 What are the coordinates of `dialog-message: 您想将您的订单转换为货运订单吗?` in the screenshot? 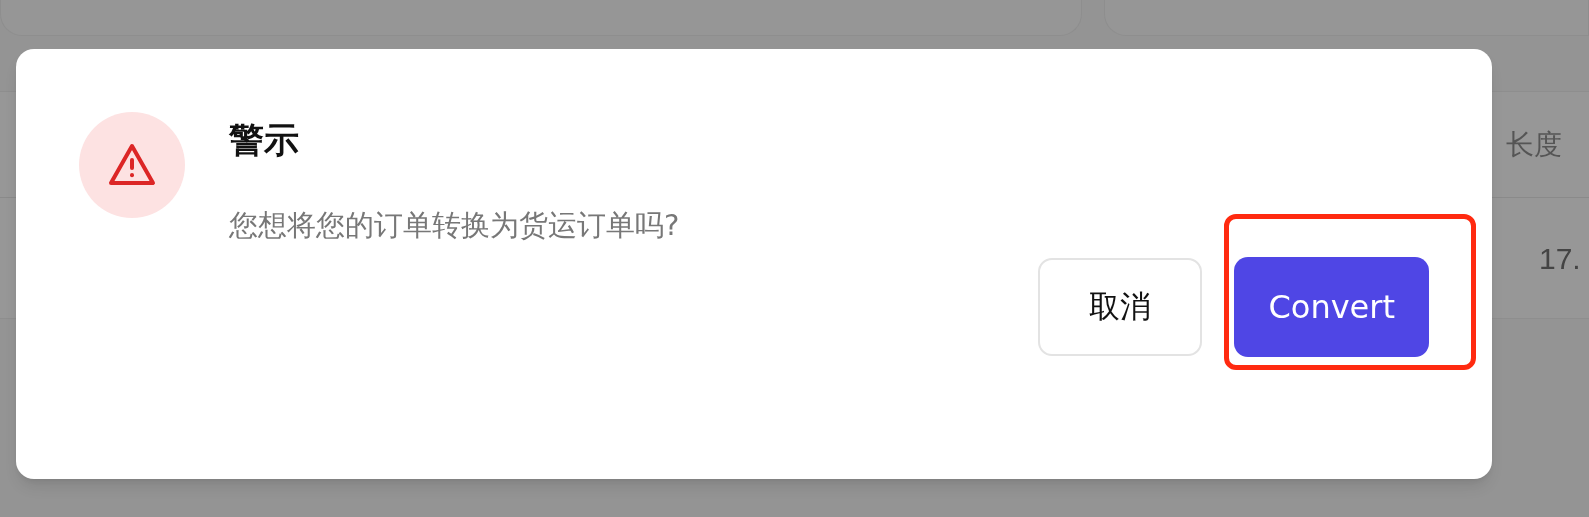 It's located at (454, 225).